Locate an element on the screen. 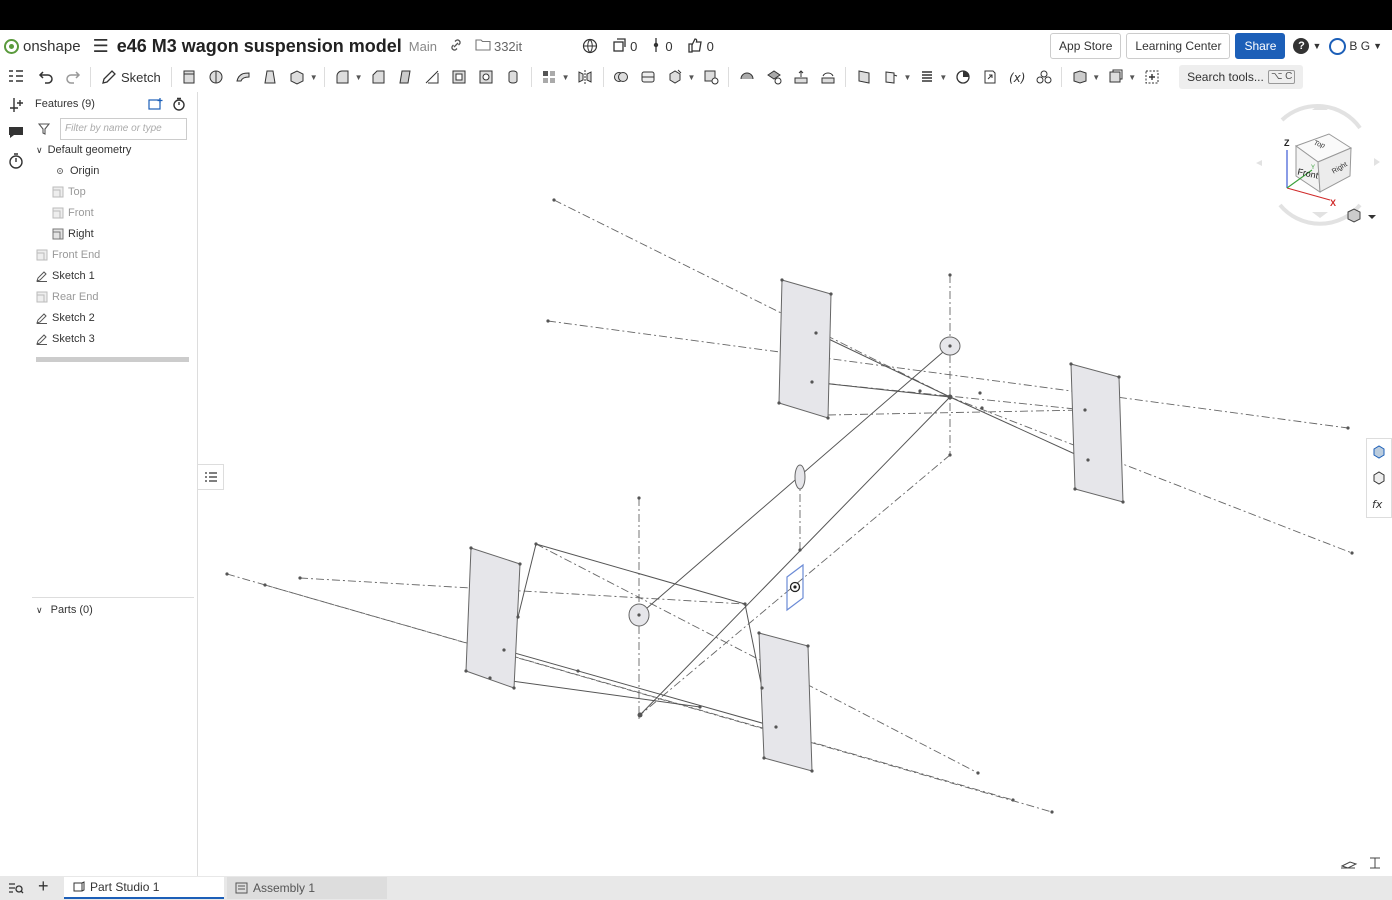 The height and width of the screenshot is (900, 1392). cylinder-icon is located at coordinates (513, 77).